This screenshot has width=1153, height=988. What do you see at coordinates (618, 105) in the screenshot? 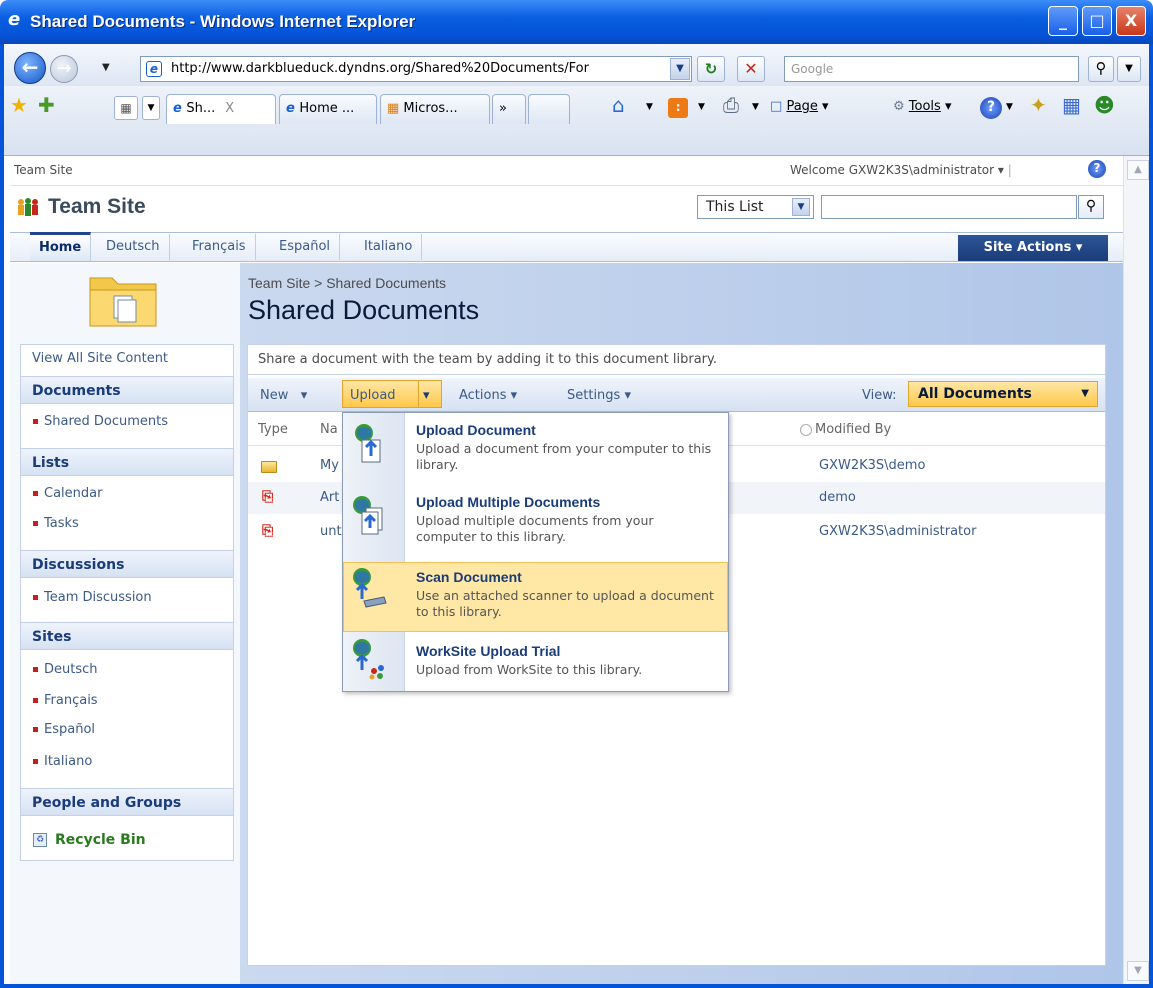
I see `home-icon: ⌂` at bounding box center [618, 105].